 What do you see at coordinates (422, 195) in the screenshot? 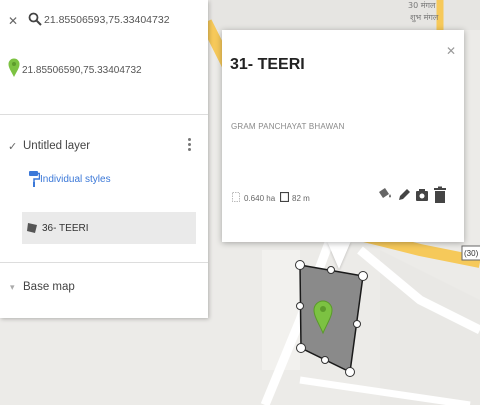
I see `camera-icon` at bounding box center [422, 195].